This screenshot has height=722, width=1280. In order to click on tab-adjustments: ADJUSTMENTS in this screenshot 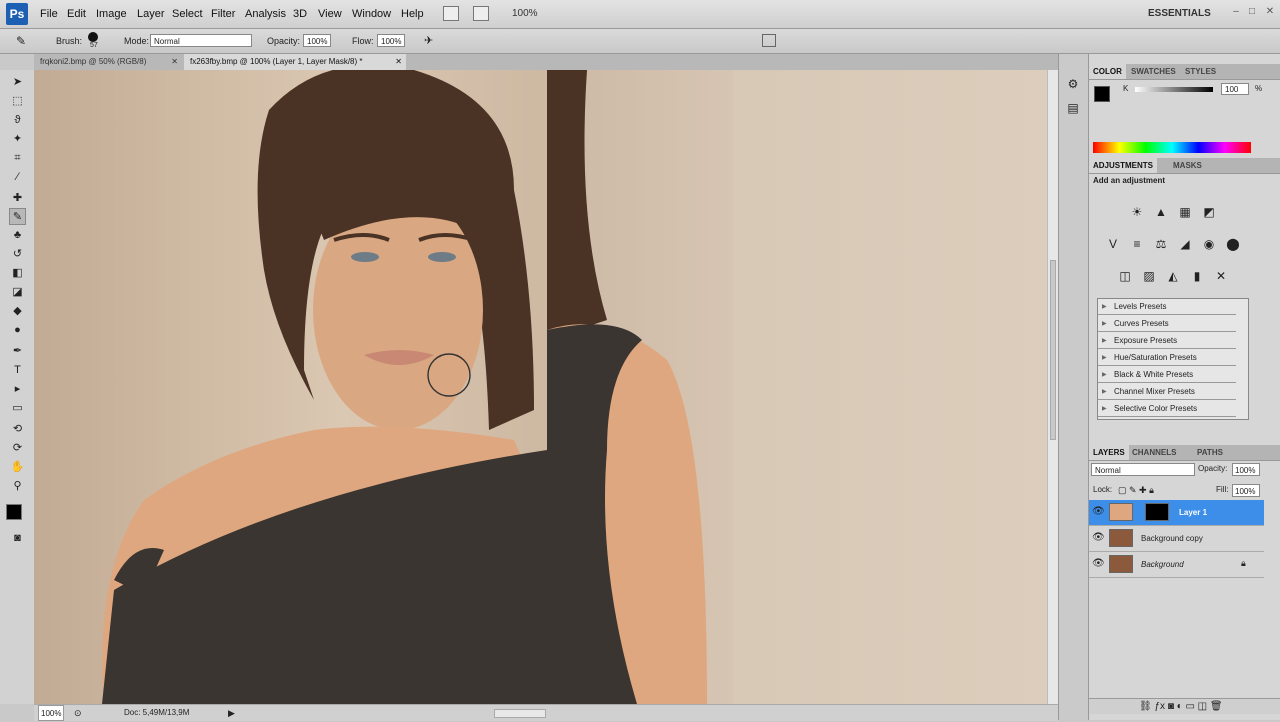, I will do `click(1123, 165)`.